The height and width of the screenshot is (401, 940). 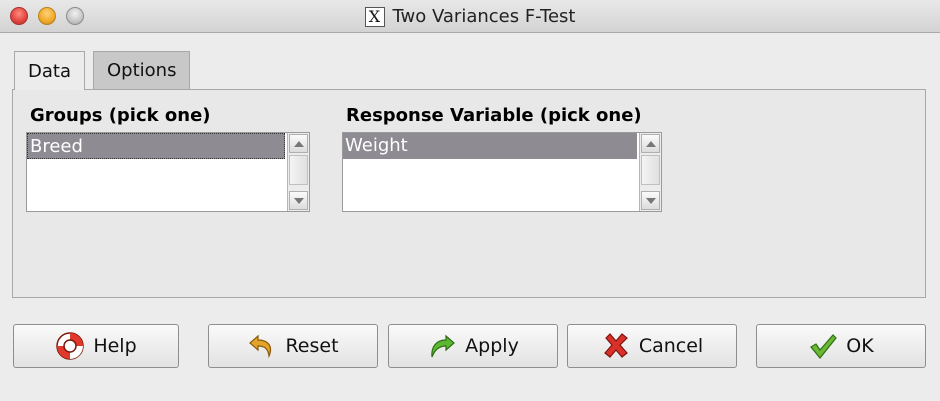 What do you see at coordinates (120, 115) in the screenshot?
I see `groups-label: Groups (pick one)` at bounding box center [120, 115].